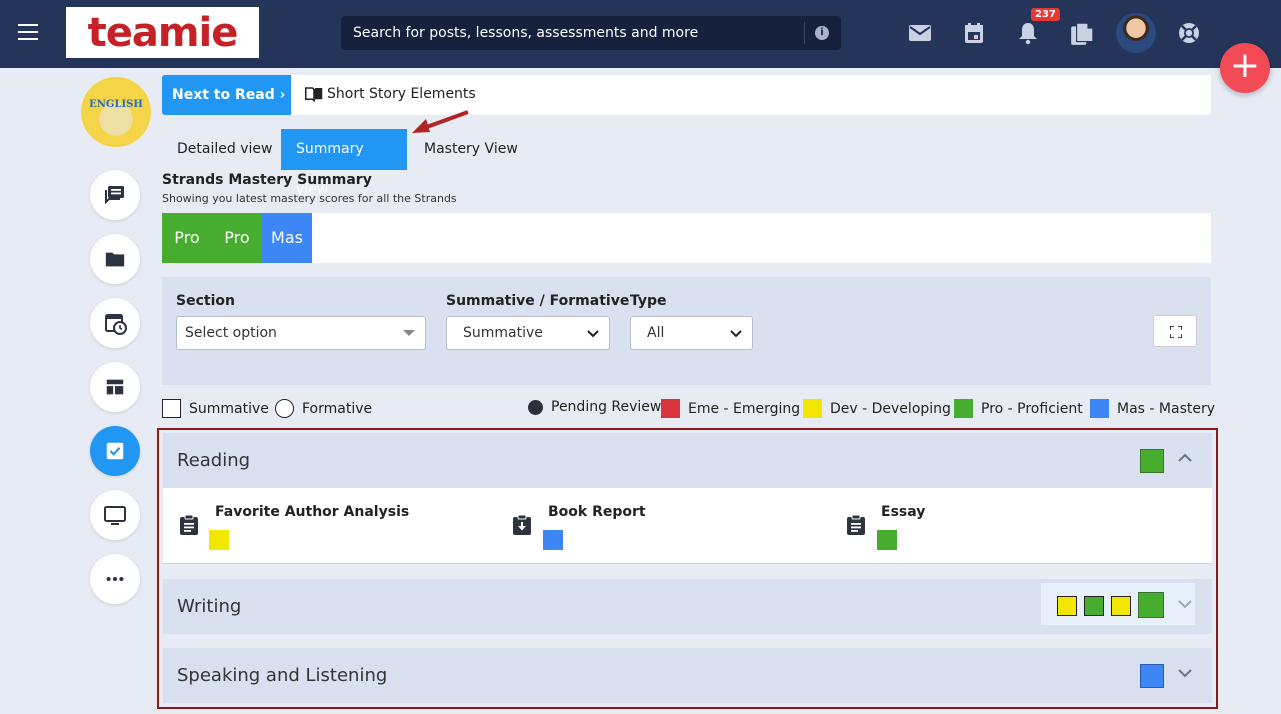 The height and width of the screenshot is (714, 1281). What do you see at coordinates (686, 95) in the screenshot?
I see `next-to-read-bar: Next to Read › Short Story Elements` at bounding box center [686, 95].